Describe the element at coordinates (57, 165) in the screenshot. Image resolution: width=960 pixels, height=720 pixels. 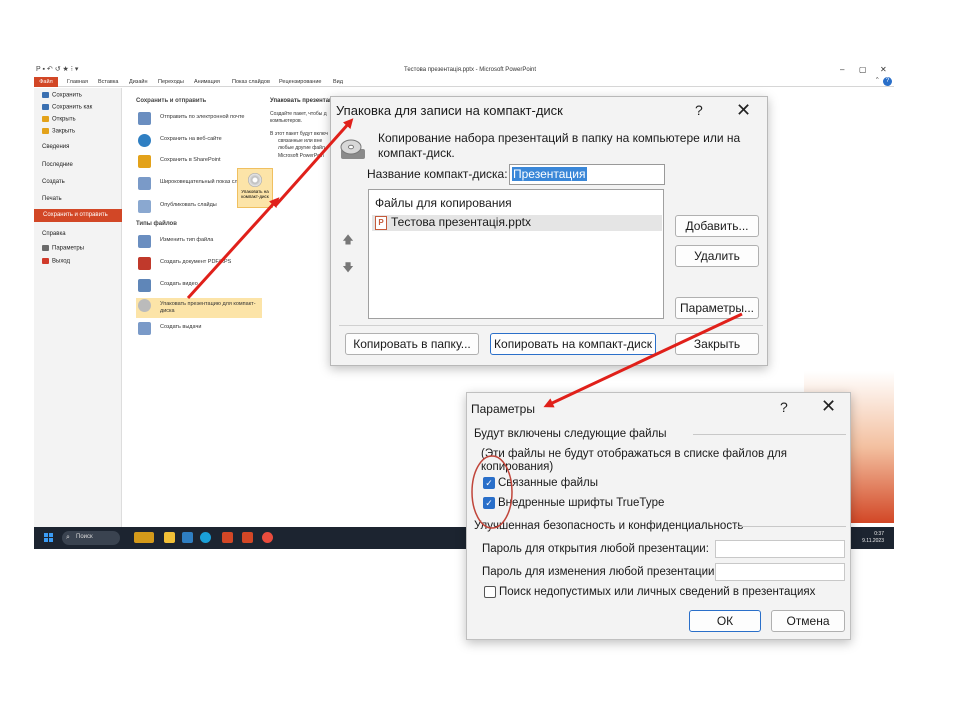
I see `nav-recent: Последние` at that location.